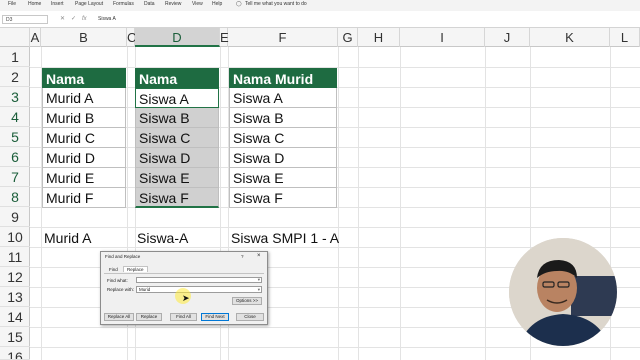 The height and width of the screenshot is (360, 640). What do you see at coordinates (15, 317) in the screenshot?
I see `row-header-14: 14` at bounding box center [15, 317].